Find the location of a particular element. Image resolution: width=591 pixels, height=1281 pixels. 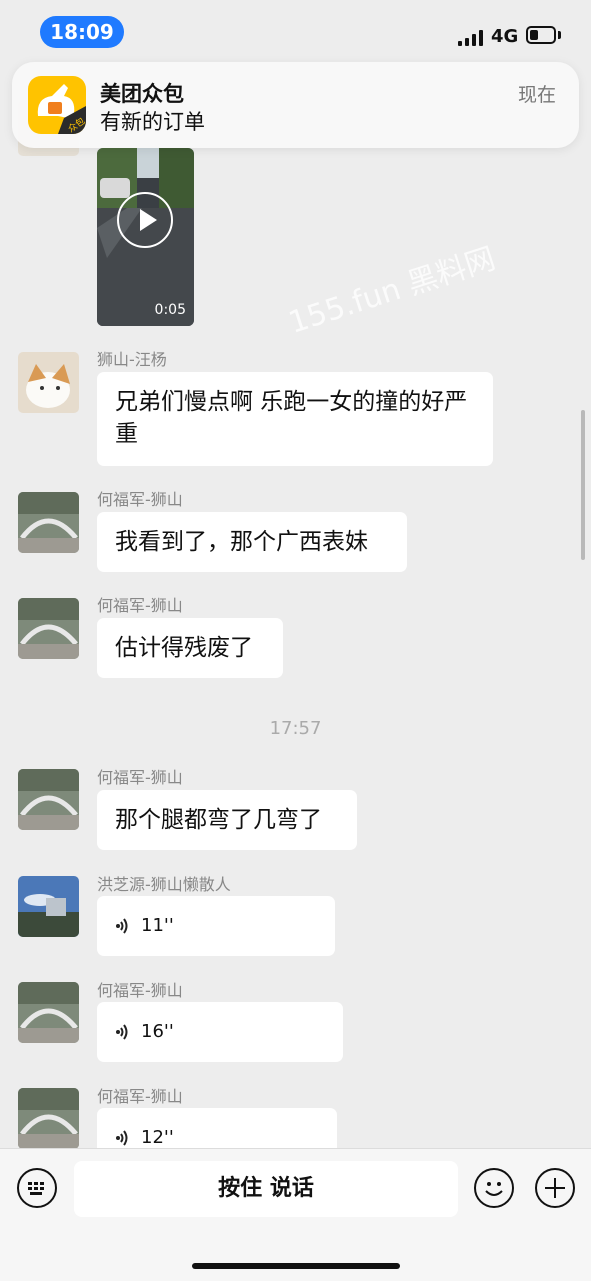

notification-banner: 众包 美团众包 有新的订单 现在 is located at coordinates (295, 105).